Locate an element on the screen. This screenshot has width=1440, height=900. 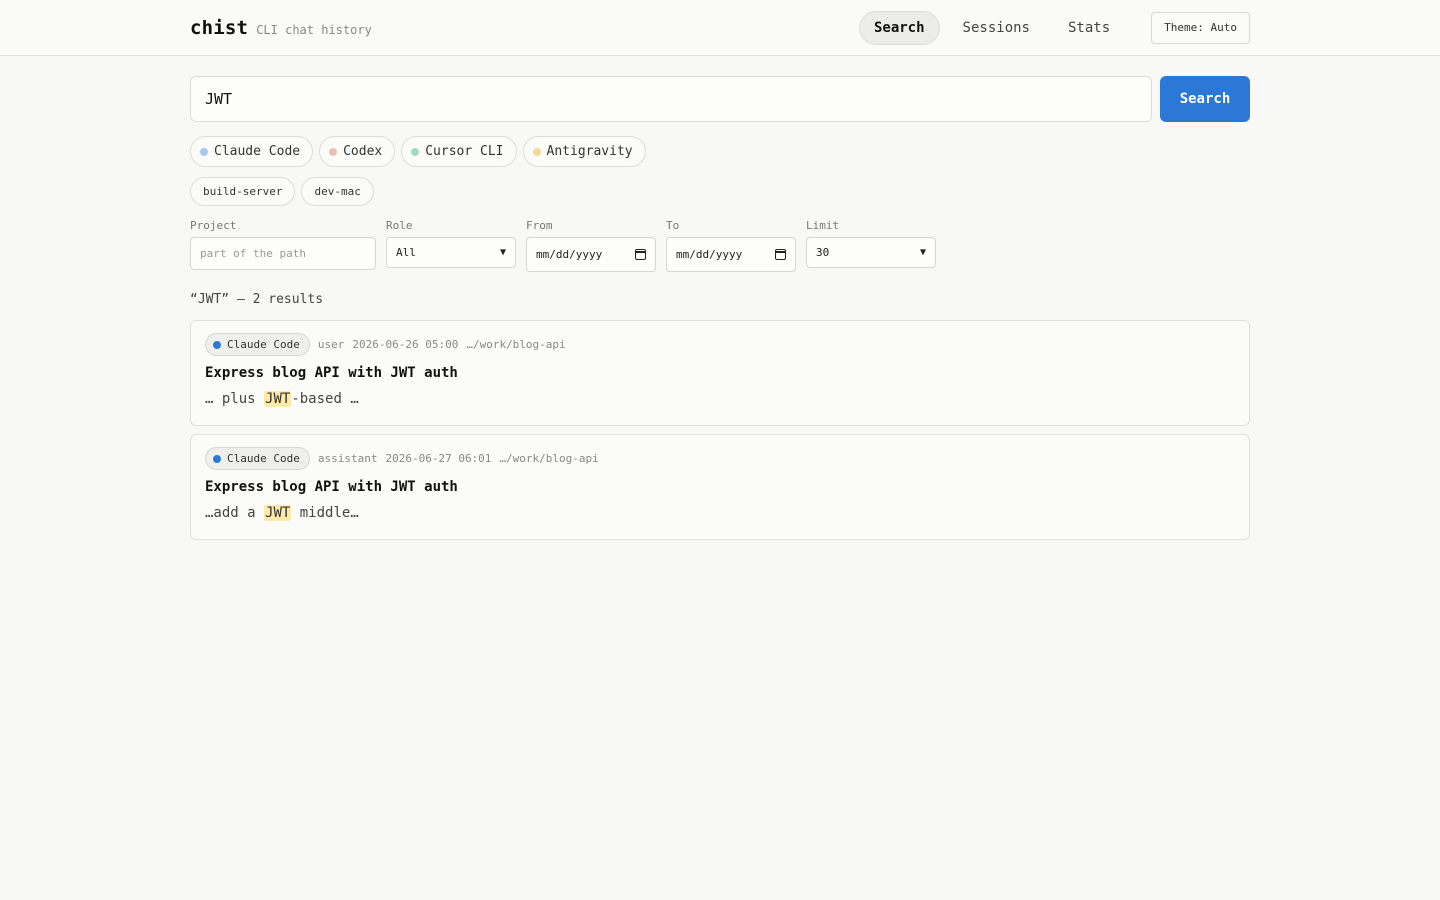
result-timestamp: 2026-06-26 05:00 is located at coordinates (405, 344).